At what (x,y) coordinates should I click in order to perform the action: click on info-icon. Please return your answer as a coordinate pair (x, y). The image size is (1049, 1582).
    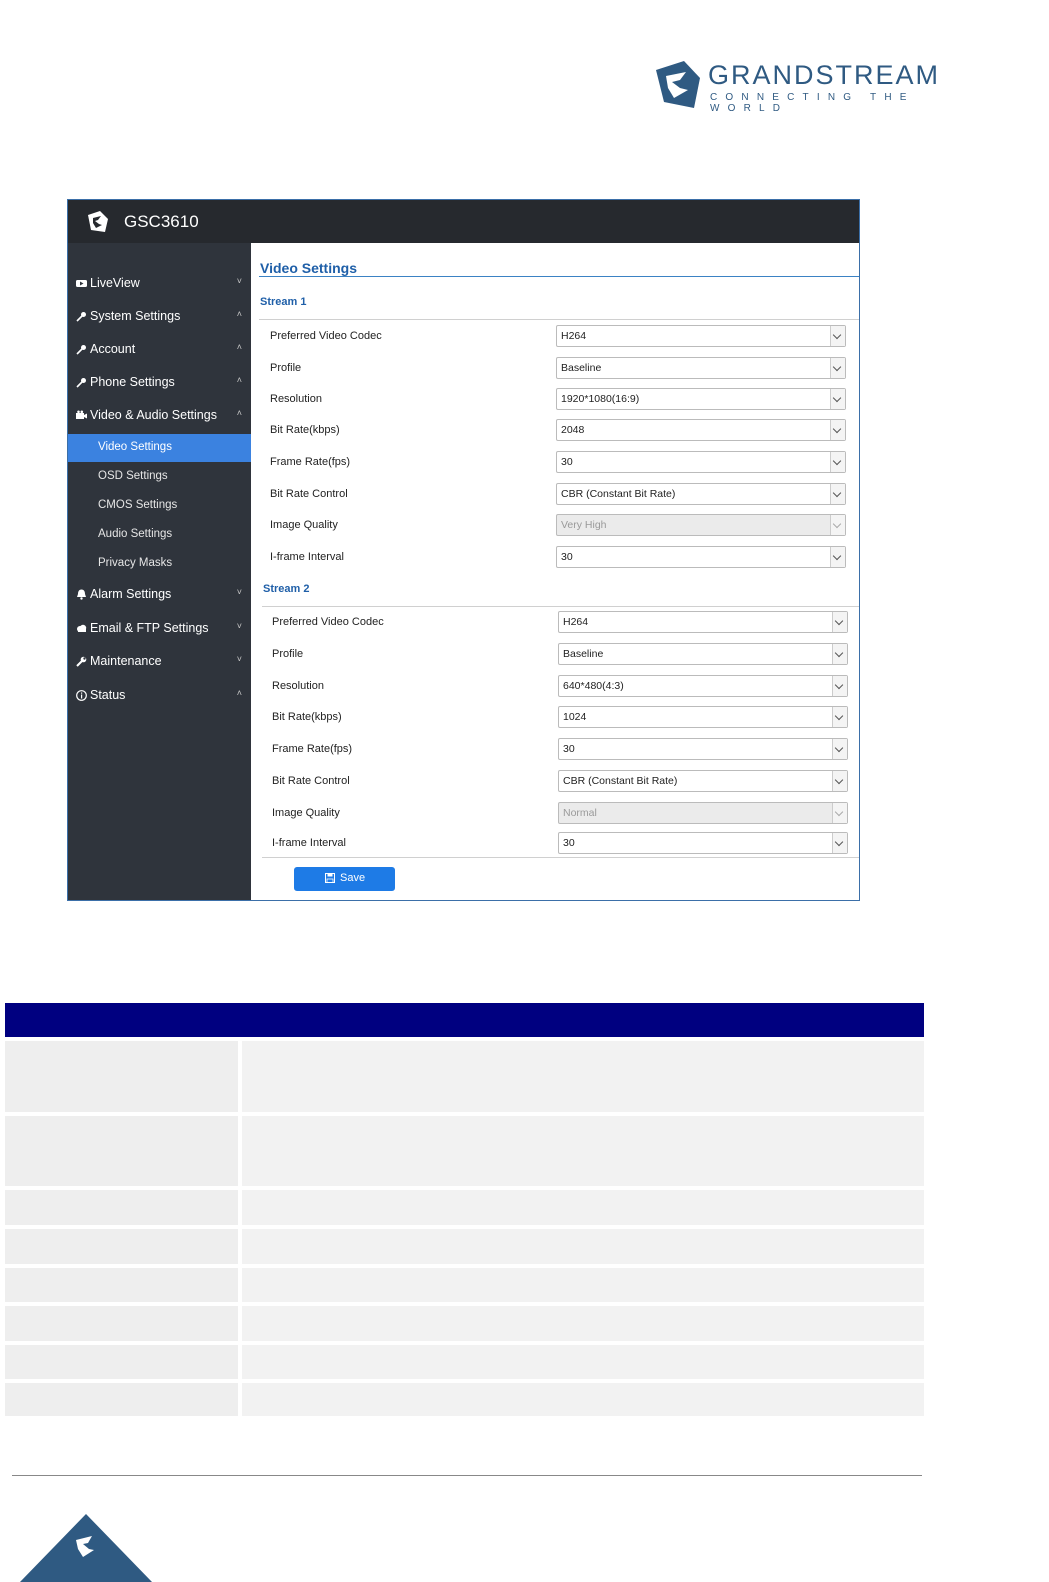
    Looking at the image, I should click on (81, 695).